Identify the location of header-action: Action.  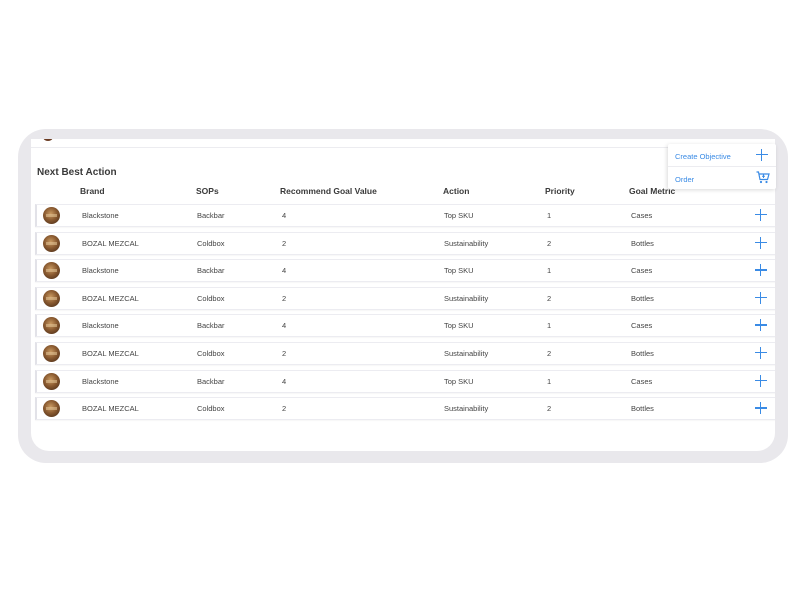
(456, 191).